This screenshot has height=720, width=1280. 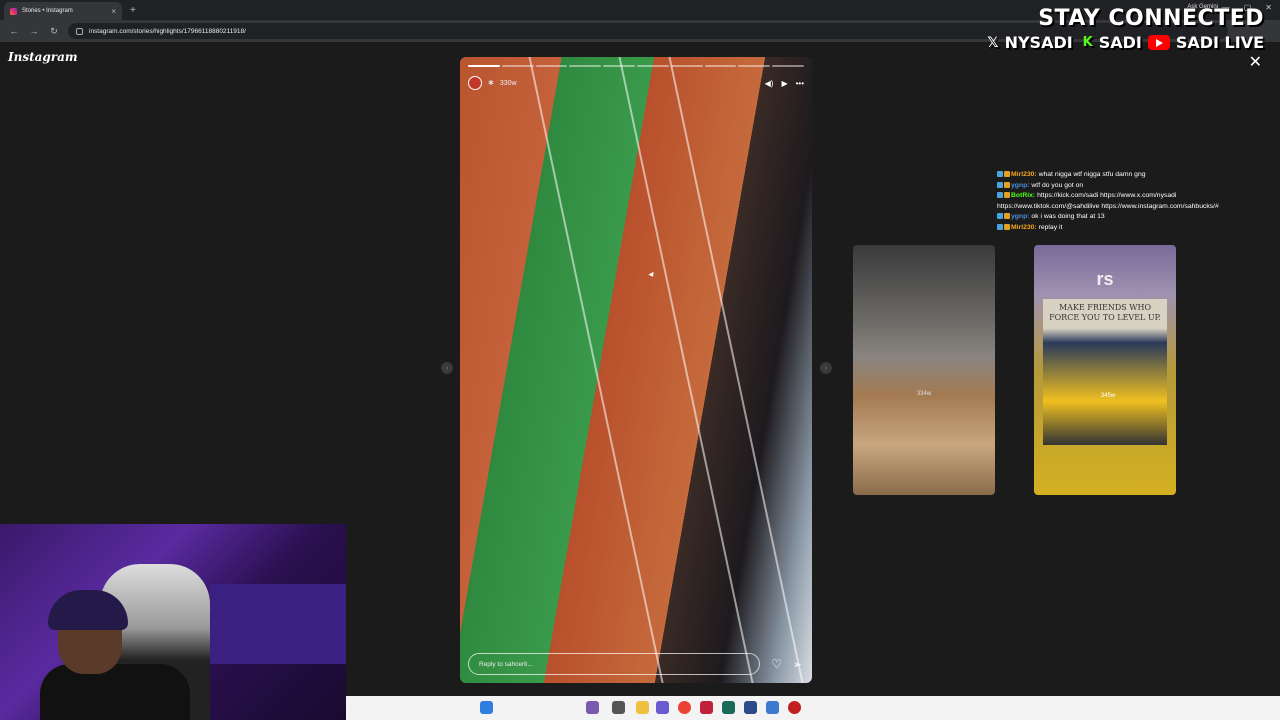 I want to click on mute-icon: ◀), so click(x=769, y=83).